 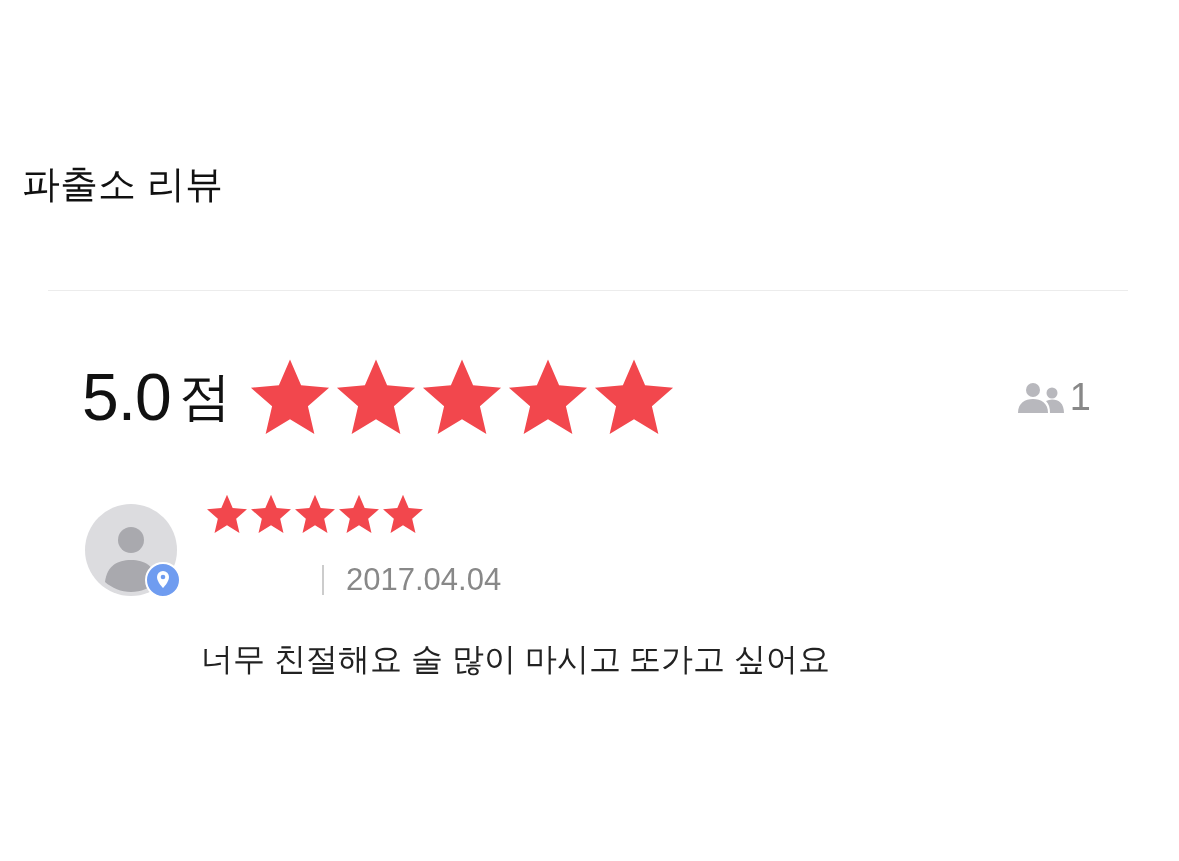 What do you see at coordinates (424, 580) in the screenshot?
I see `review-date: 2017.04.04` at bounding box center [424, 580].